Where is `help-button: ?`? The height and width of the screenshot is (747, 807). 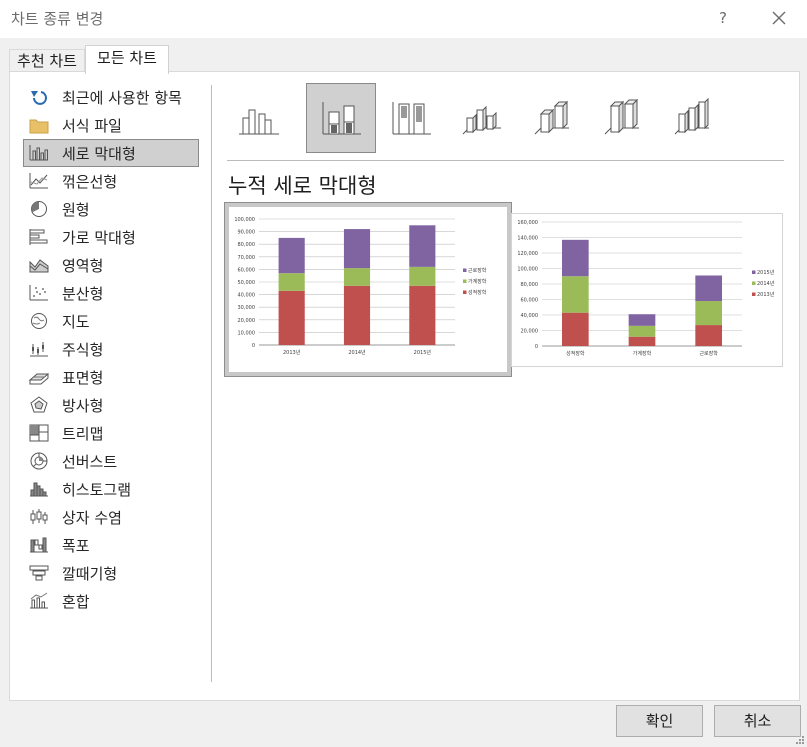
help-button: ? is located at coordinates (723, 18).